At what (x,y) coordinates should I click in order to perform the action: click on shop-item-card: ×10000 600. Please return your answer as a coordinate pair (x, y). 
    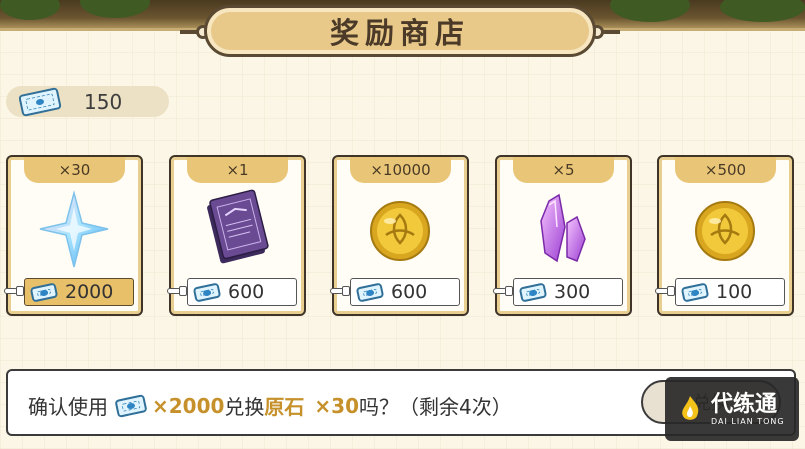
    Looking at the image, I should click on (399, 235).